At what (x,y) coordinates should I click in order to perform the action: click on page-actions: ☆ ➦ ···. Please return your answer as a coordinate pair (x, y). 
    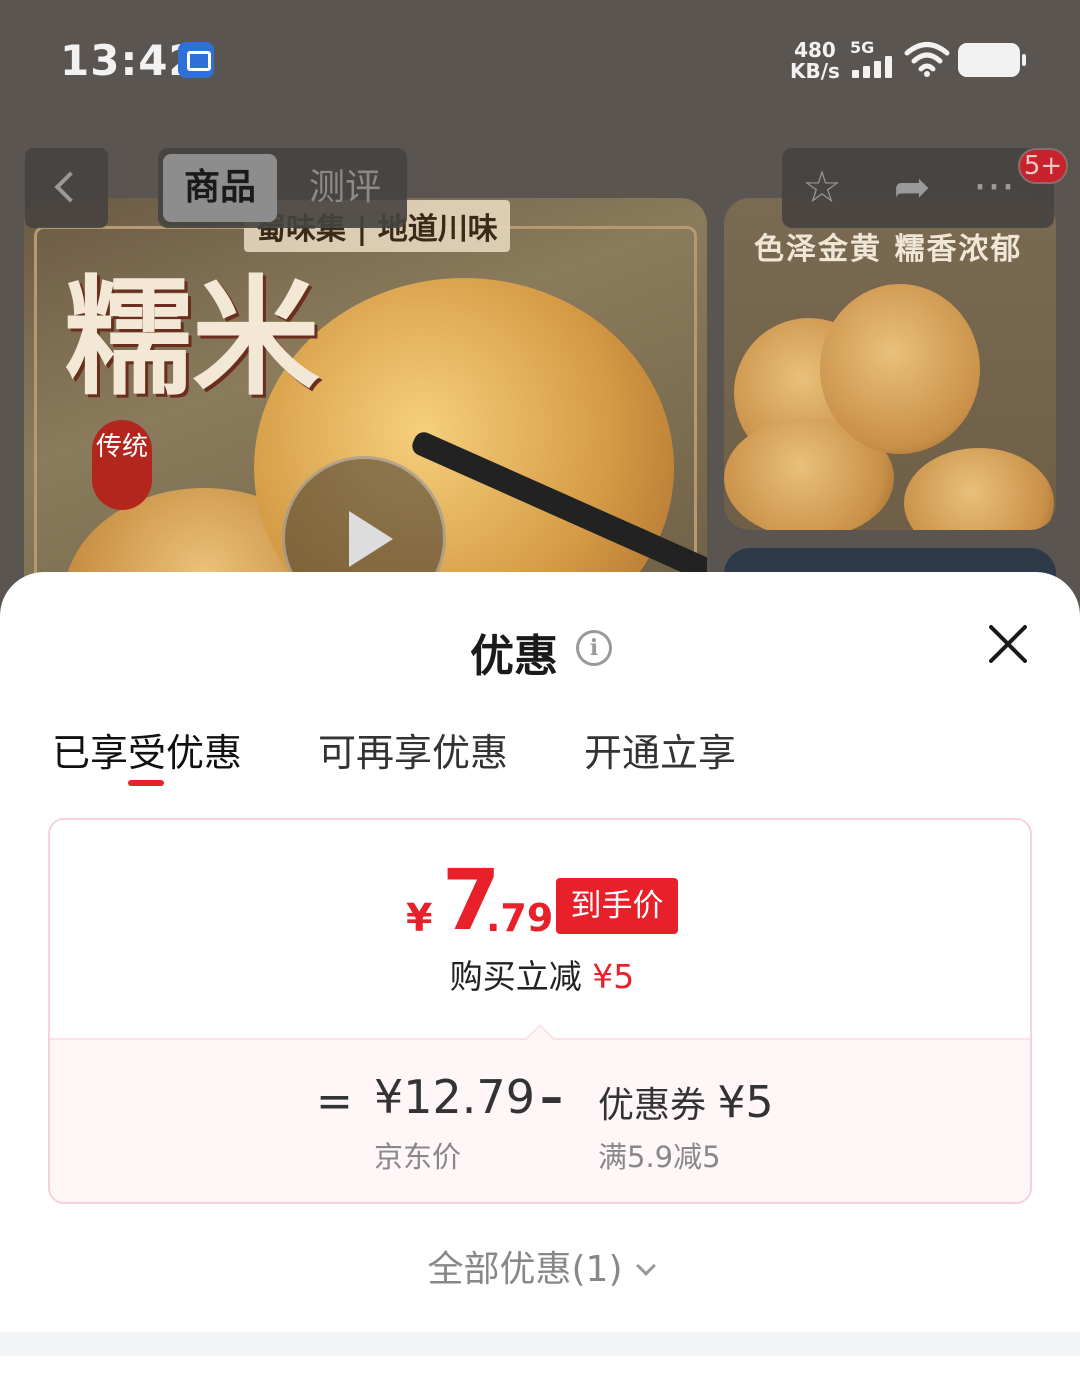
    Looking at the image, I should click on (918, 188).